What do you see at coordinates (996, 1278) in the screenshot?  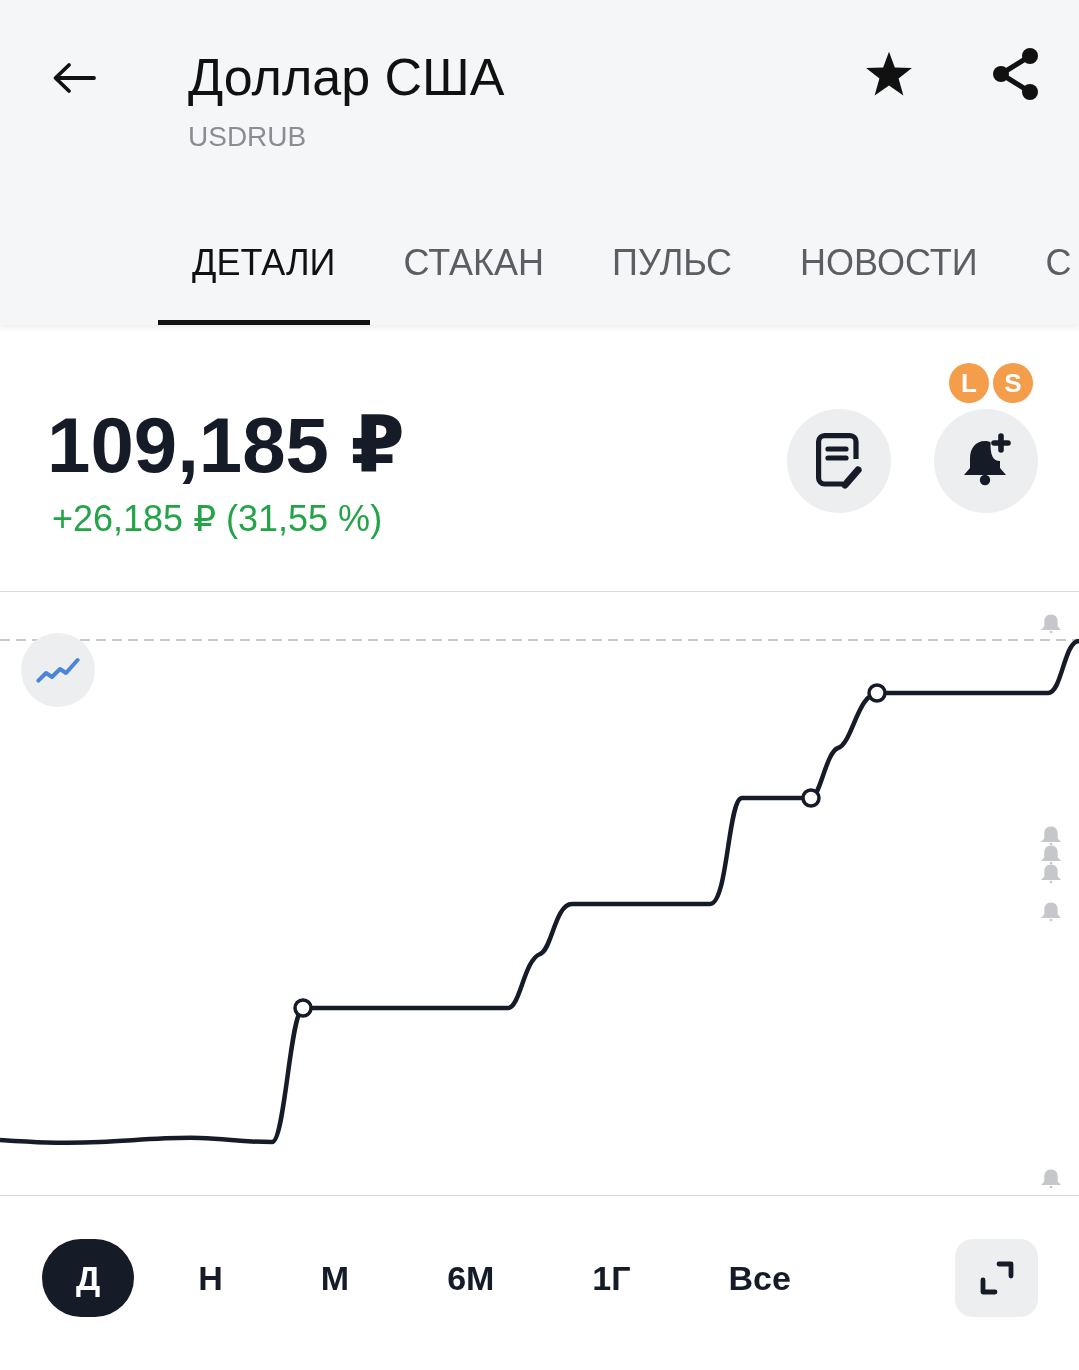 I see `expand-button` at bounding box center [996, 1278].